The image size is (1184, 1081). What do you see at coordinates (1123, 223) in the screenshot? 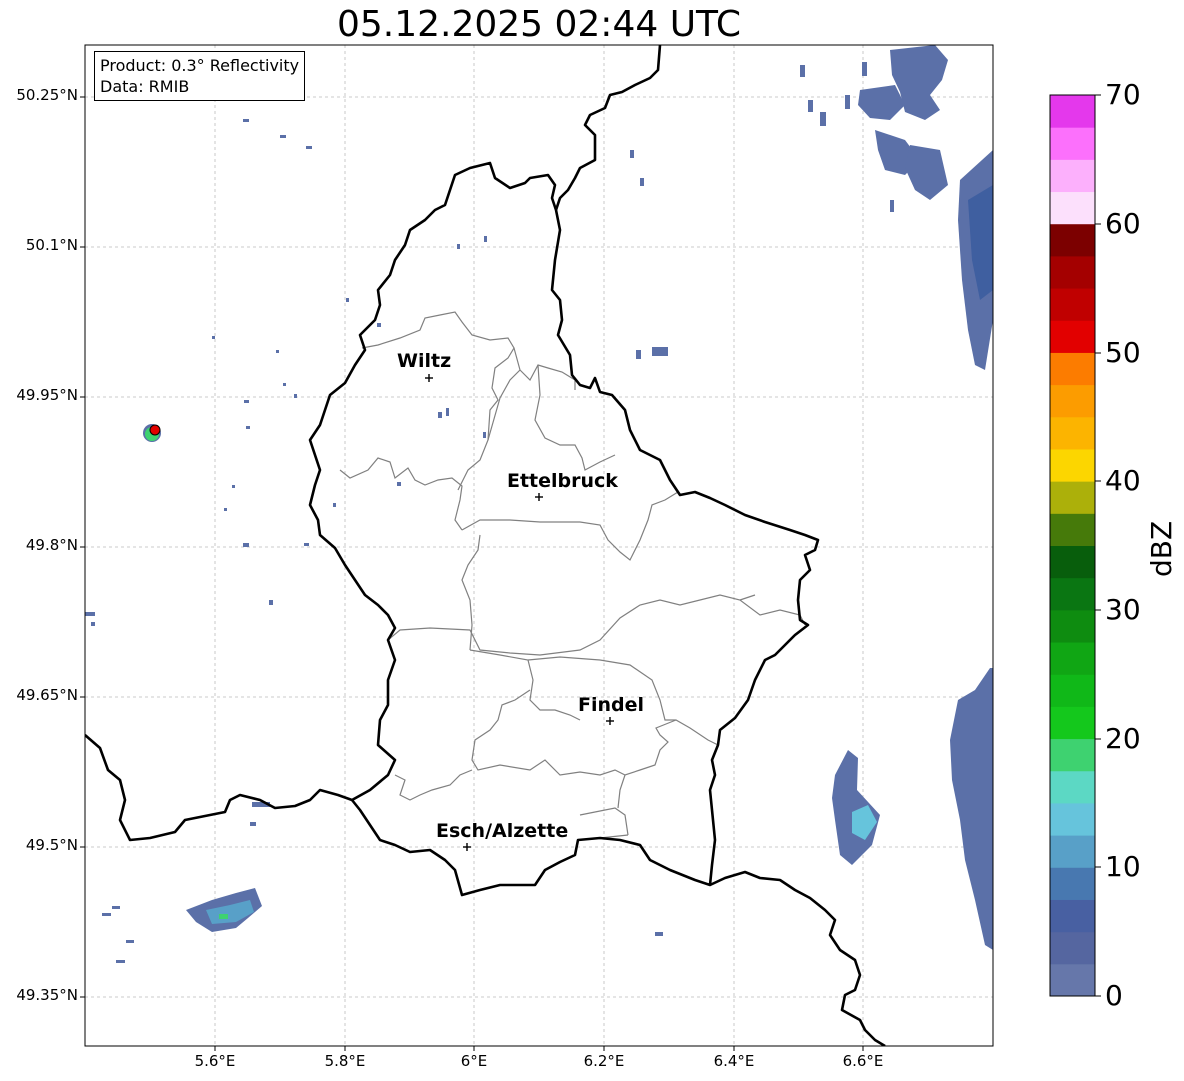
I see `colorbar-tick-label: 60` at bounding box center [1123, 223].